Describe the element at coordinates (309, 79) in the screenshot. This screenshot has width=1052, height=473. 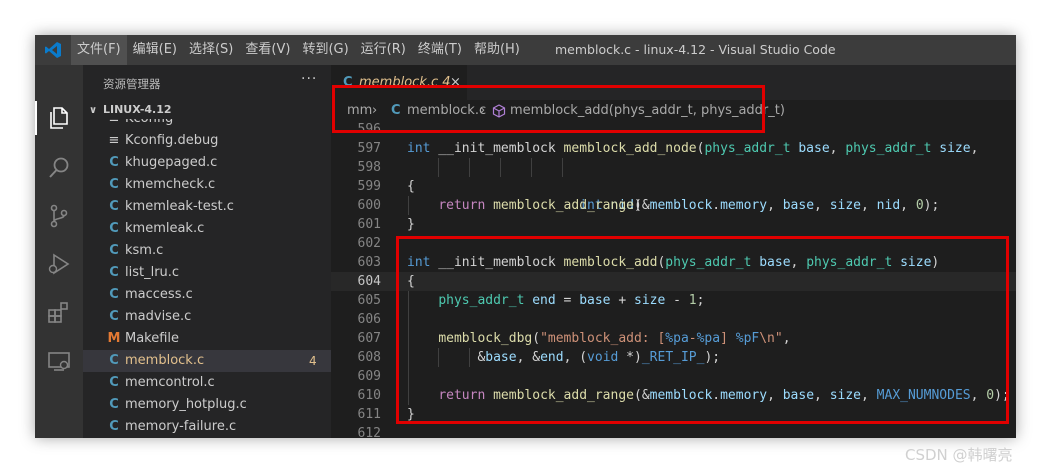
I see `more-actions-icon: ···` at that location.